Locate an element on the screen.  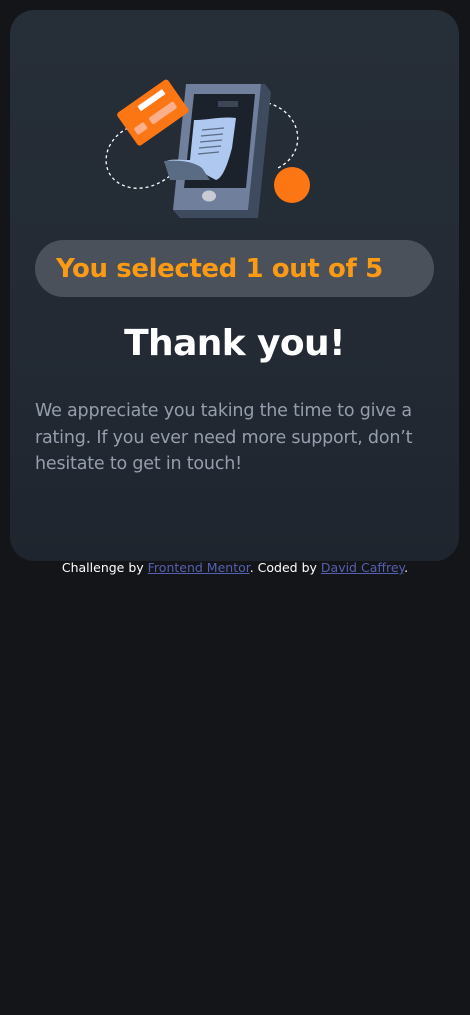
attribution-prefix: Challenge by is located at coordinates (104, 567).